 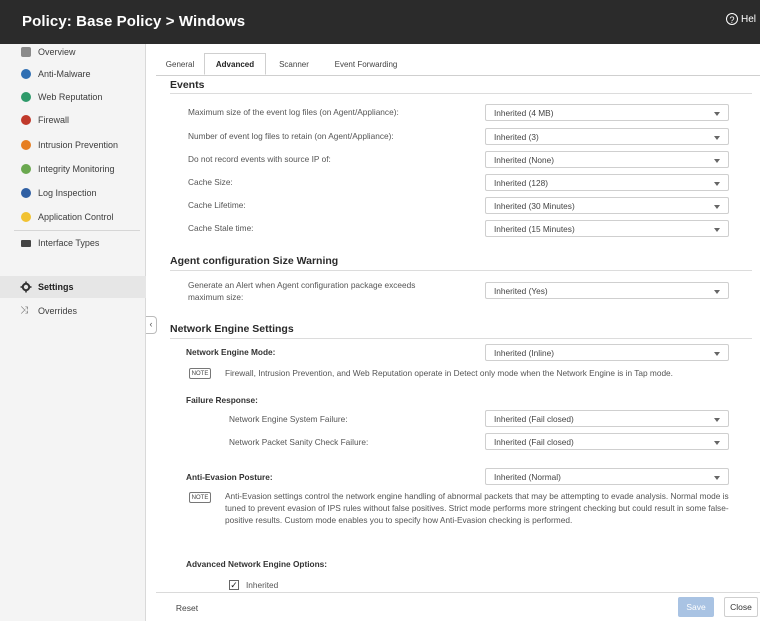 What do you see at coordinates (76, 217) in the screenshot?
I see `sidebar-item-label: Application Control` at bounding box center [76, 217].